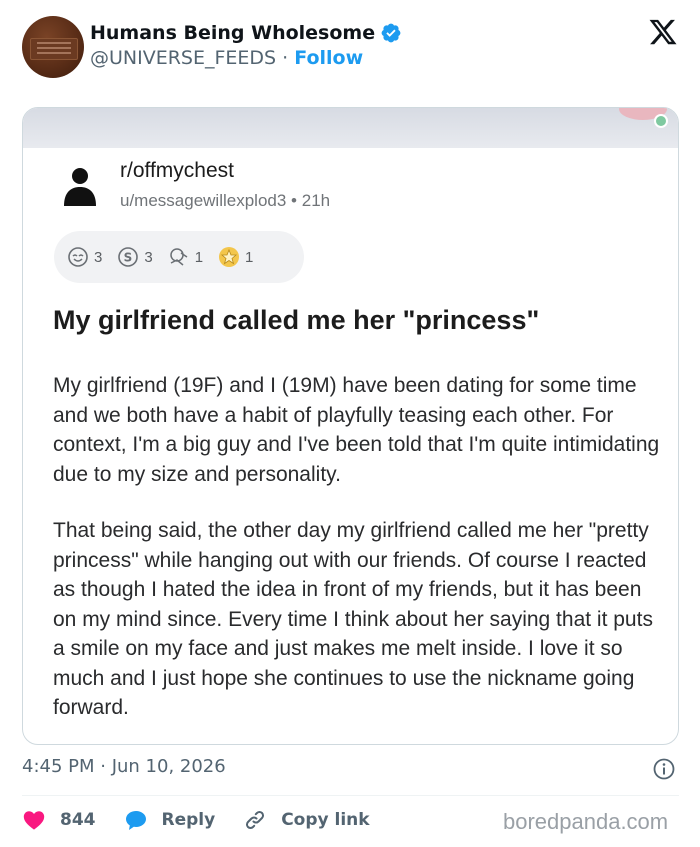 This screenshot has height=847, width=700. I want to click on post-meta: u/messagewillexplod3 • 21h, so click(225, 200).